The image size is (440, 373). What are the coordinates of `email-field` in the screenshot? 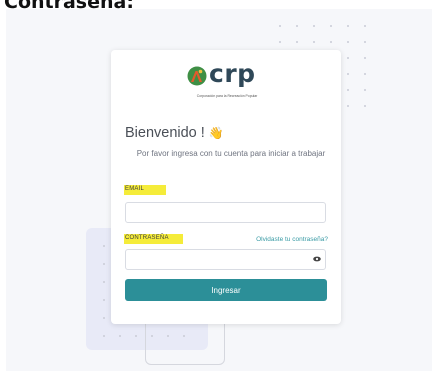 It's located at (225, 212).